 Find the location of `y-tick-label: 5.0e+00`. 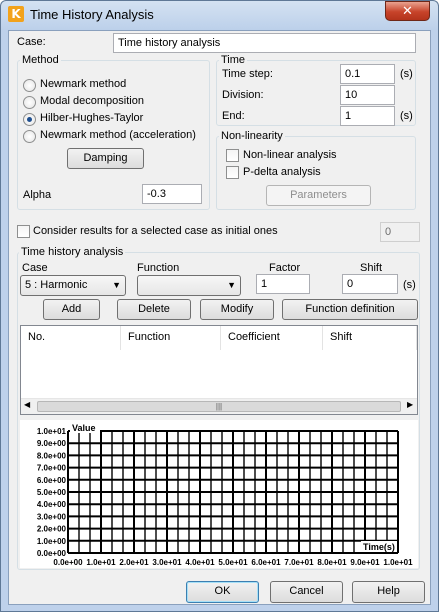

y-tick-label: 5.0e+00 is located at coordinates (52, 492).